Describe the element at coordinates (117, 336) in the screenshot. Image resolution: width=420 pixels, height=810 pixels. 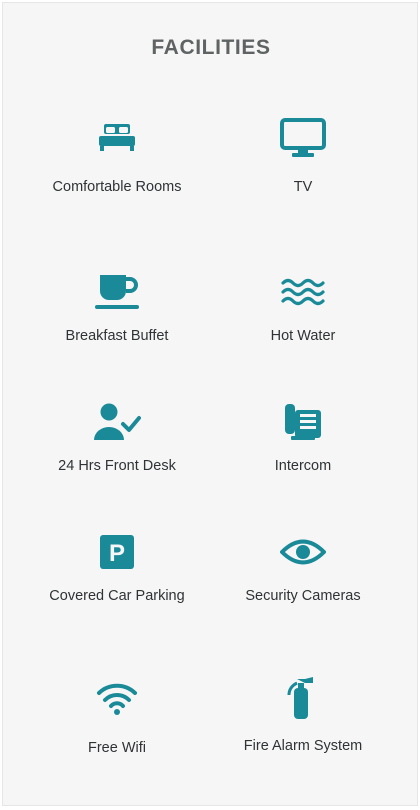
I see `facility-label: Breakfast Buffet` at that location.